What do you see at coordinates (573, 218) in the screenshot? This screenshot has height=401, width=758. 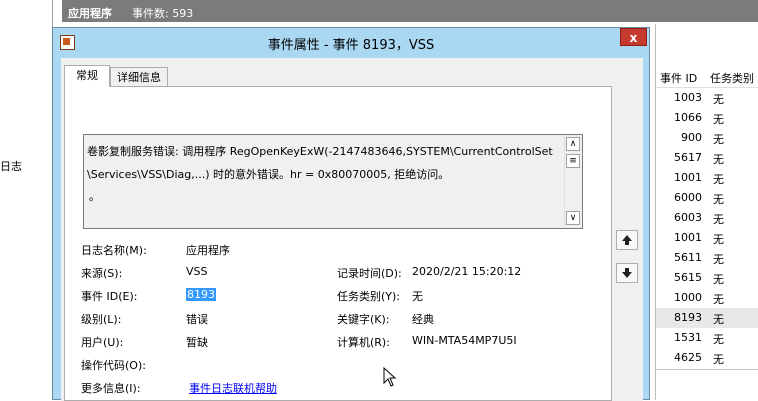 I see `scroll-down-icon: ∨` at bounding box center [573, 218].